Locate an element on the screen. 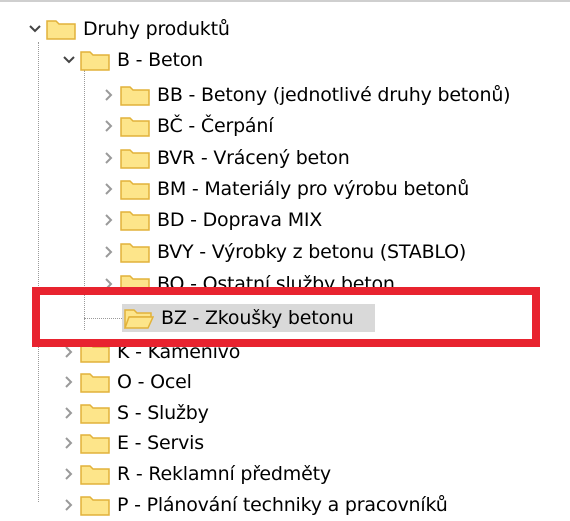 The width and height of the screenshot is (570, 521). tree-node-label: O - Ocel is located at coordinates (154, 382).